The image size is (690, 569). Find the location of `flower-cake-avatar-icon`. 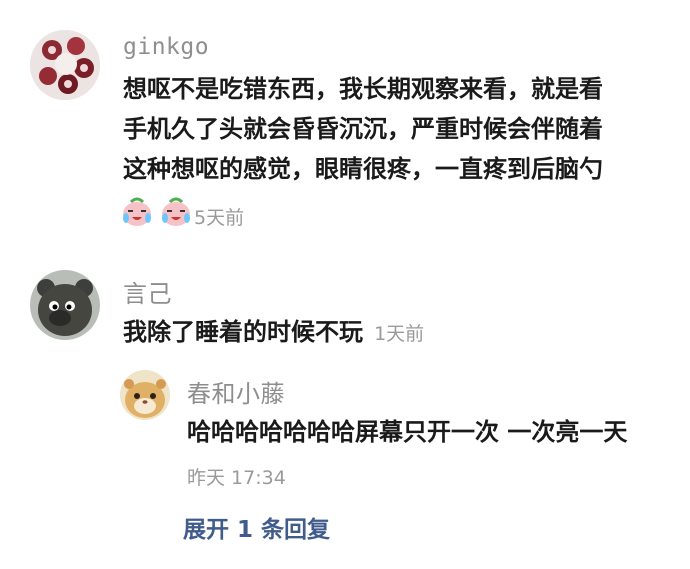

flower-cake-avatar-icon is located at coordinates (65, 65).